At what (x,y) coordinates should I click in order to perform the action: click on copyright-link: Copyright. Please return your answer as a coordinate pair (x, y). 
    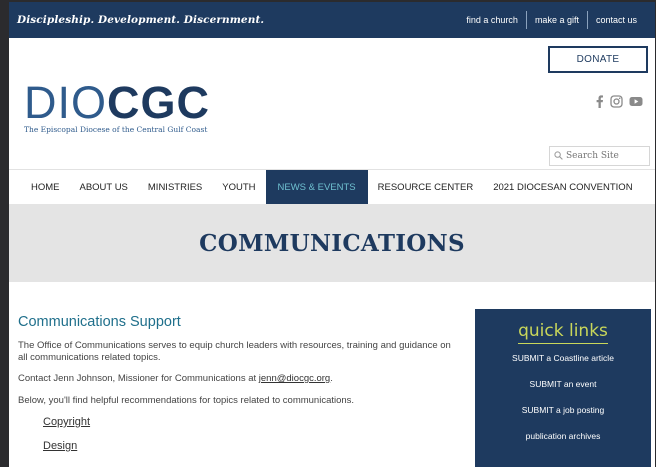
    Looking at the image, I should click on (250, 422).